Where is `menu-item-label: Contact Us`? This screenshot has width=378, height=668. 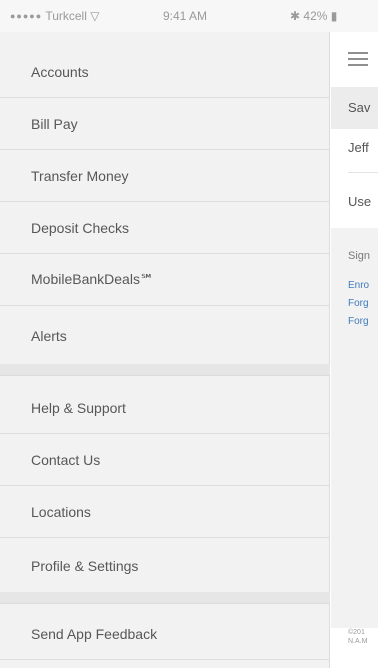
menu-item-label: Contact Us is located at coordinates (66, 459).